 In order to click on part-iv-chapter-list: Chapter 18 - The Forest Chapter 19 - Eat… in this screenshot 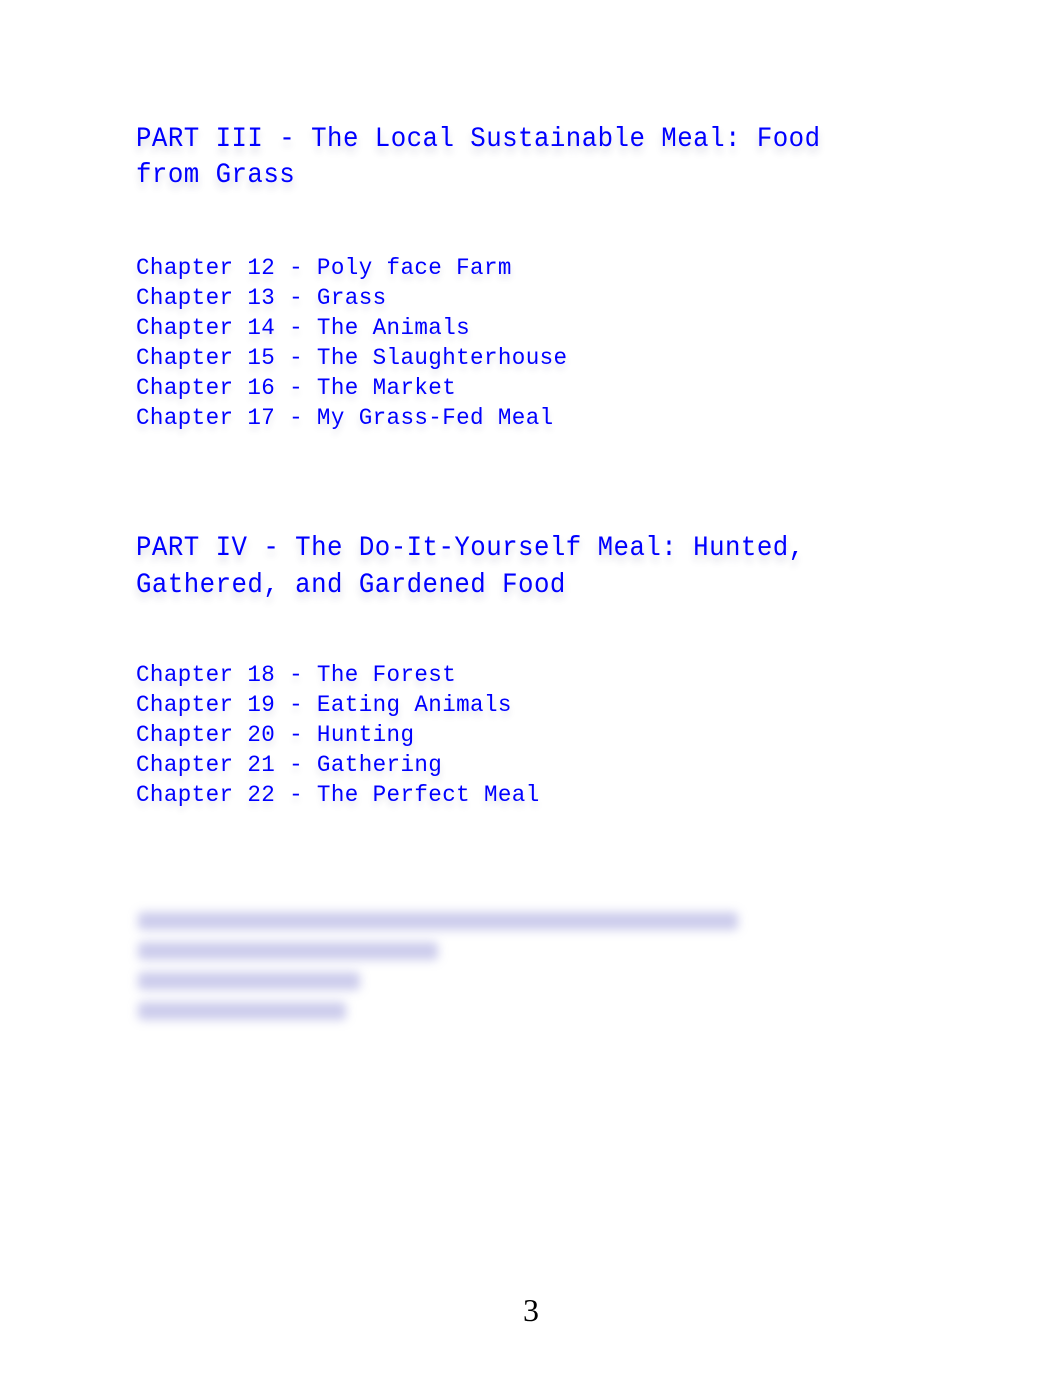, I will do `click(342, 735)`.